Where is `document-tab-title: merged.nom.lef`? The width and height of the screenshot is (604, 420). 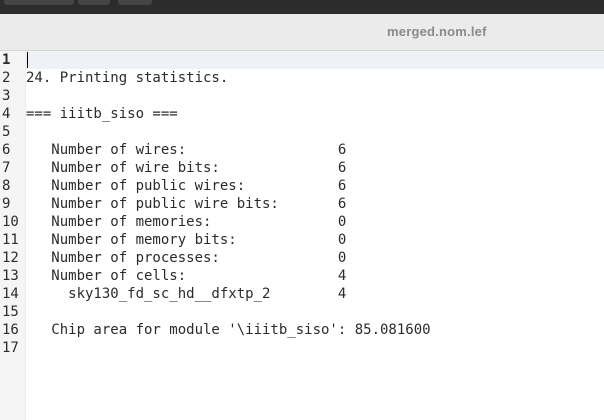 document-tab-title: merged.nom.lef is located at coordinates (437, 31).